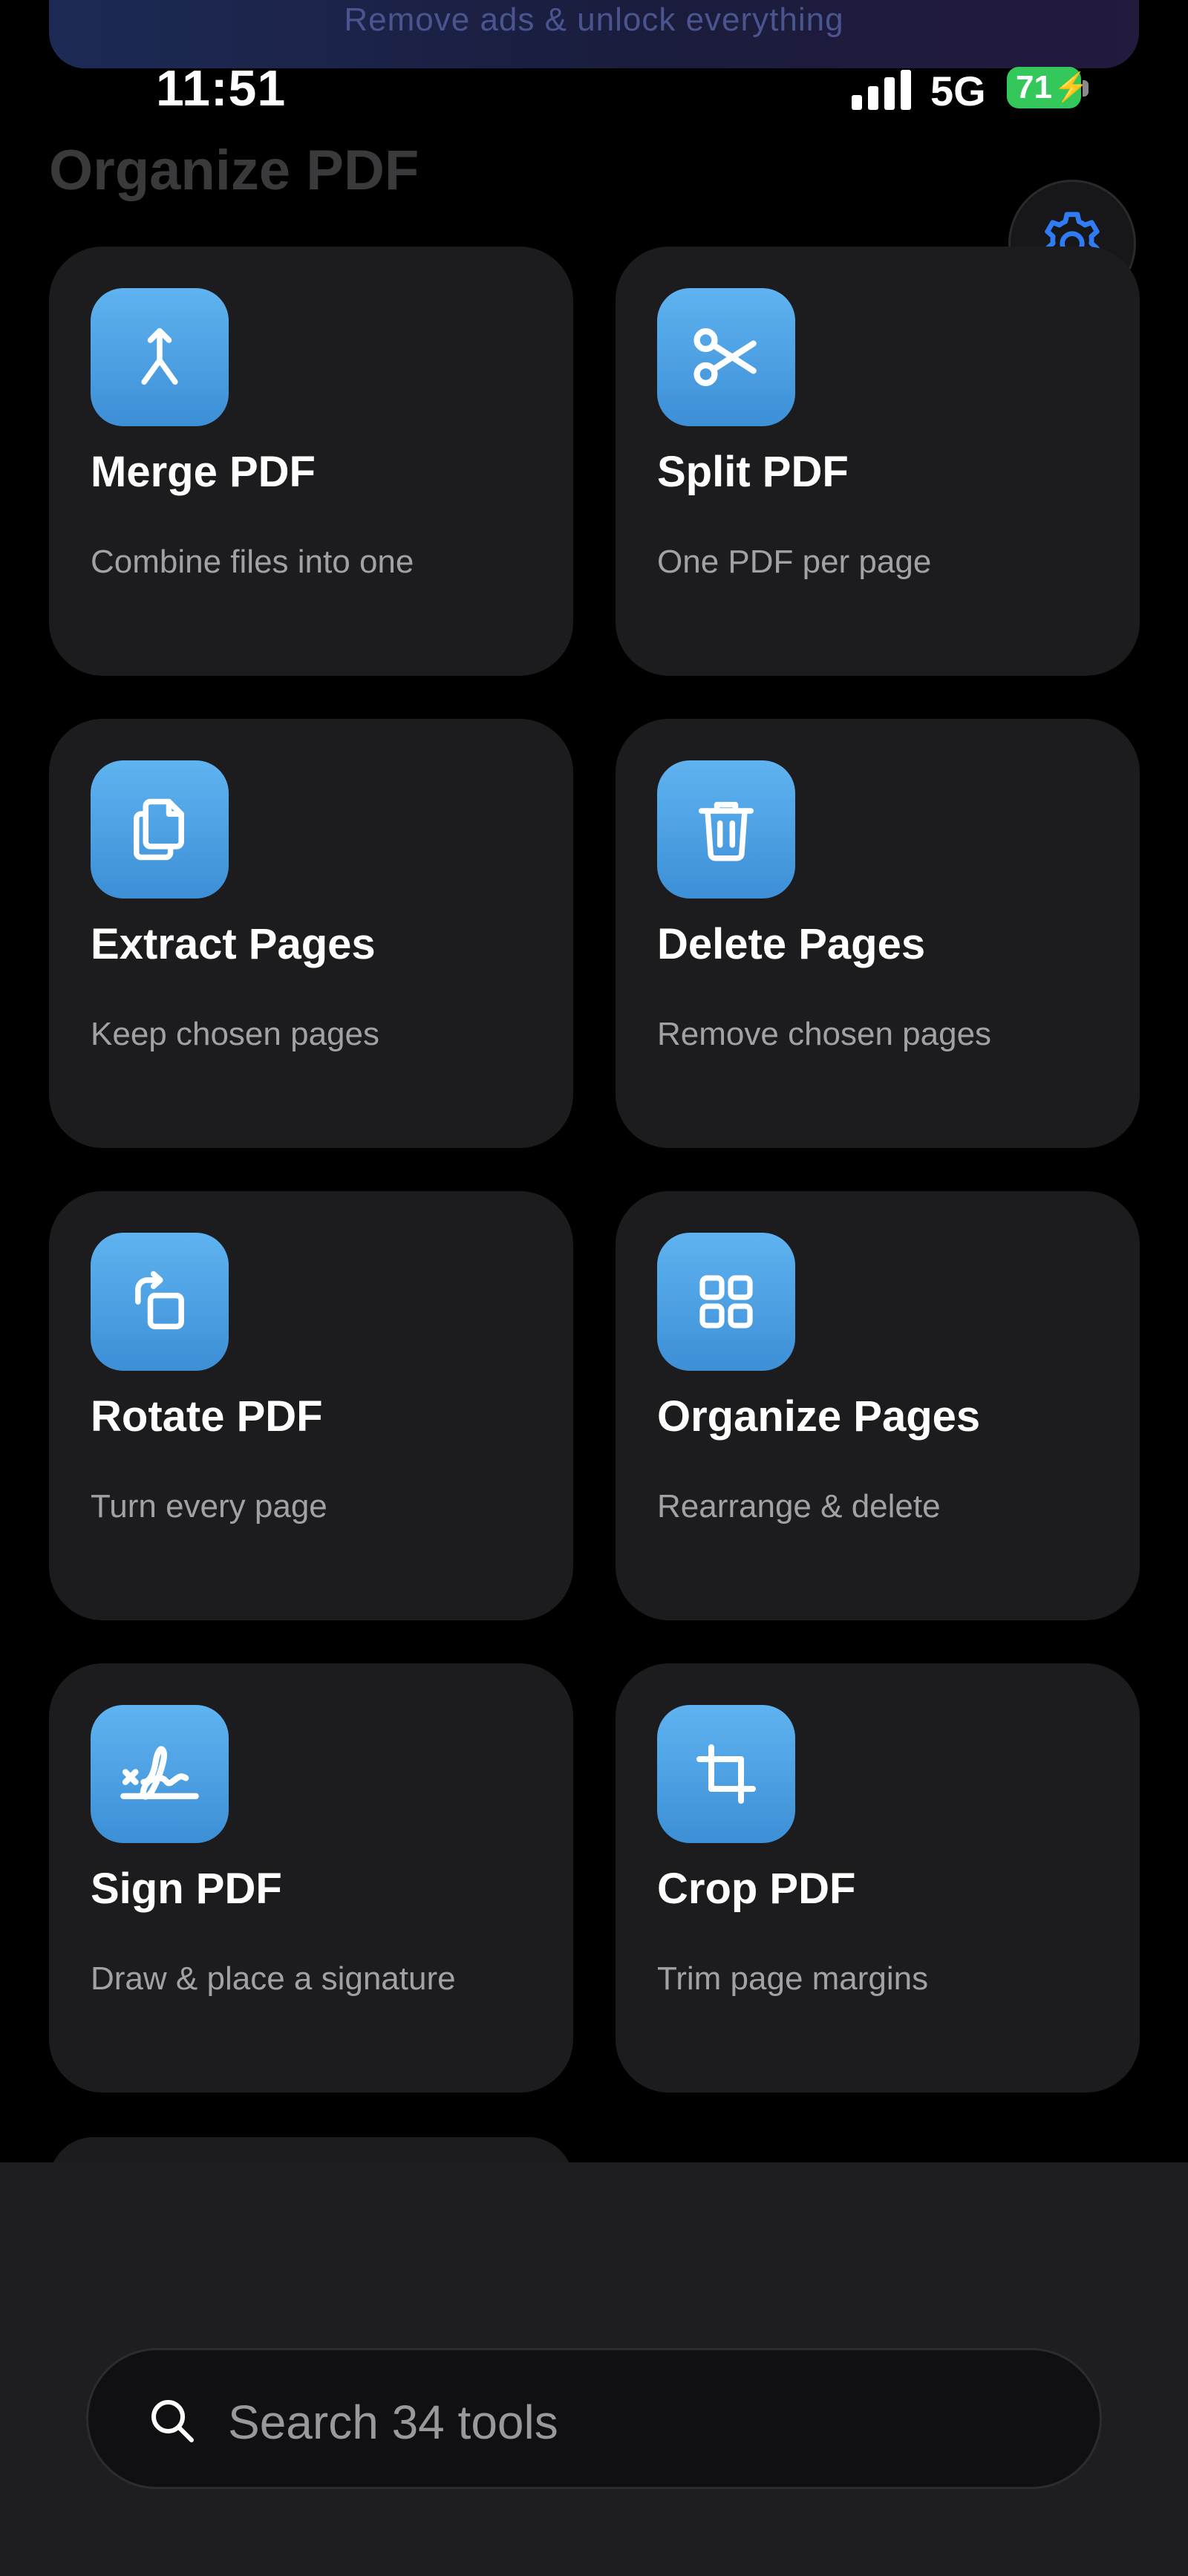 The height and width of the screenshot is (2576, 1188). I want to click on copy-pages-icon, so click(160, 829).